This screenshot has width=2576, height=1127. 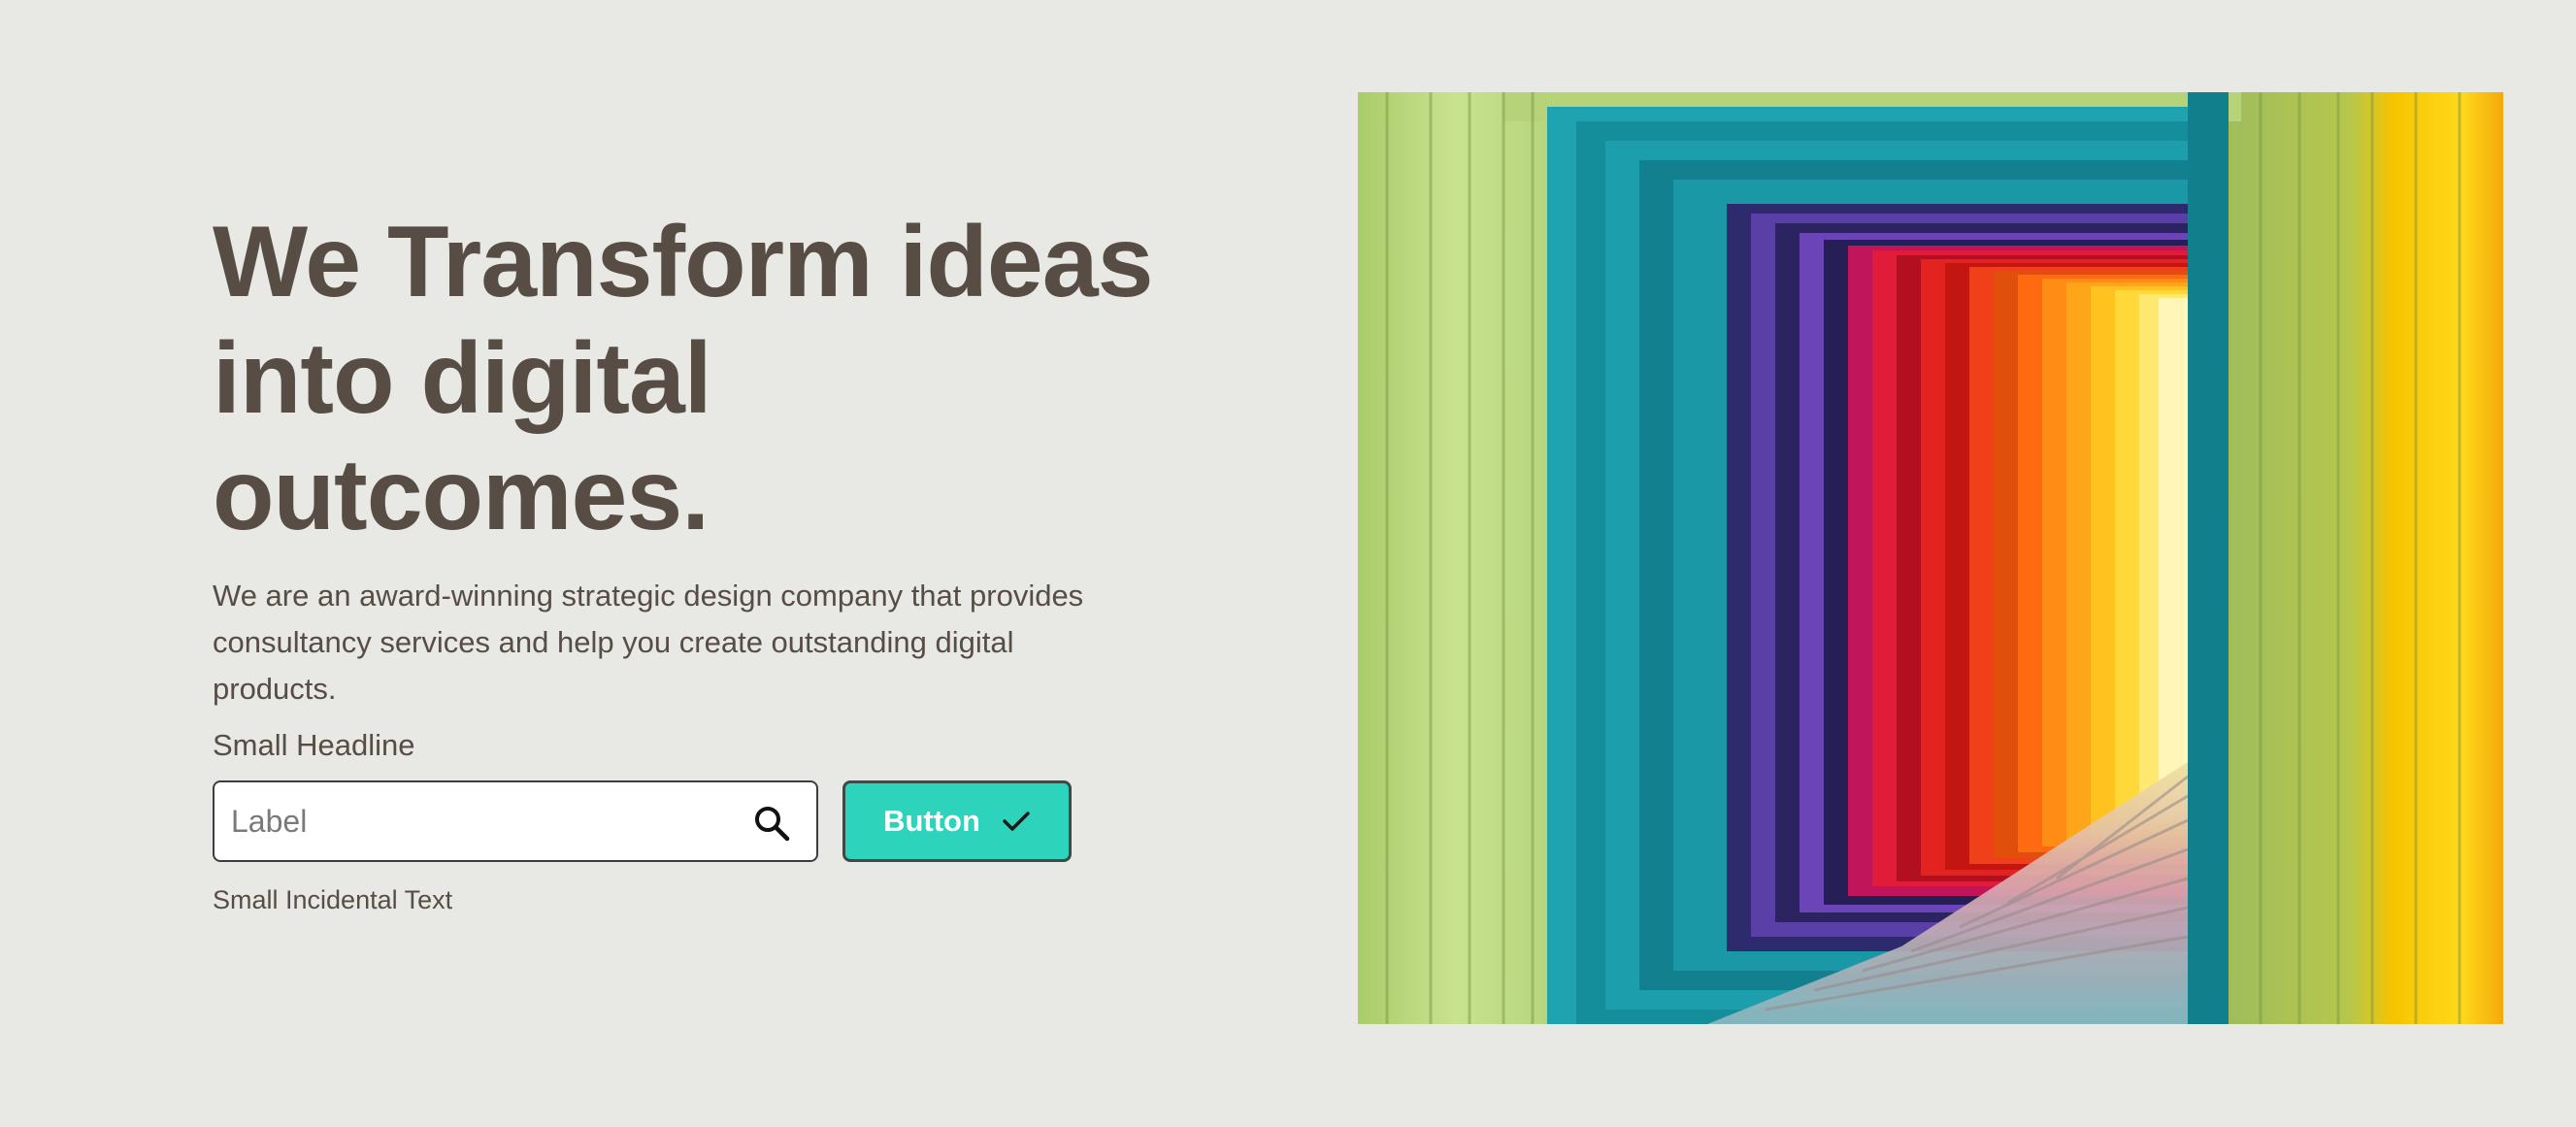 I want to click on search-icon, so click(x=771, y=823).